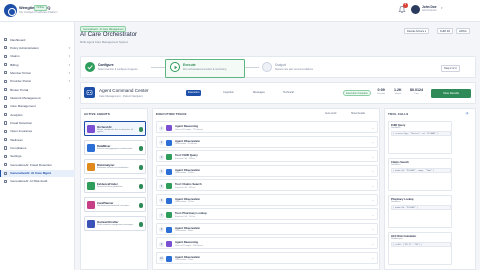 The height and width of the screenshot is (270, 480). I want to click on agent-description: Evaluates clinical risk stratification, so click(113, 167).